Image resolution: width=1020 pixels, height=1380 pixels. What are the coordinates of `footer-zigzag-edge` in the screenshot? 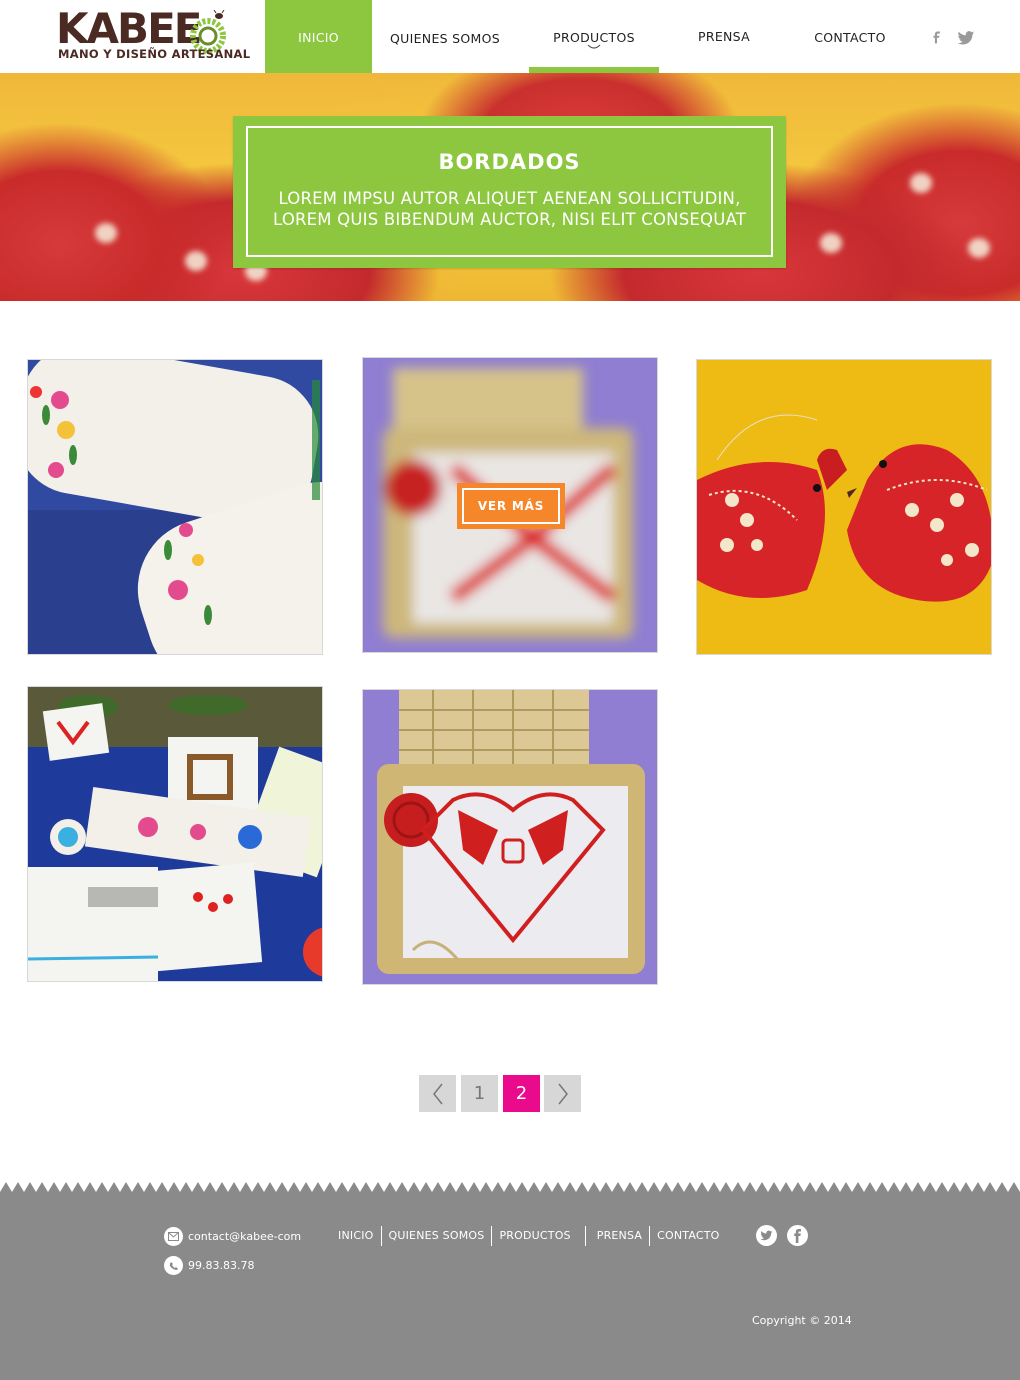 It's located at (510, 1186).